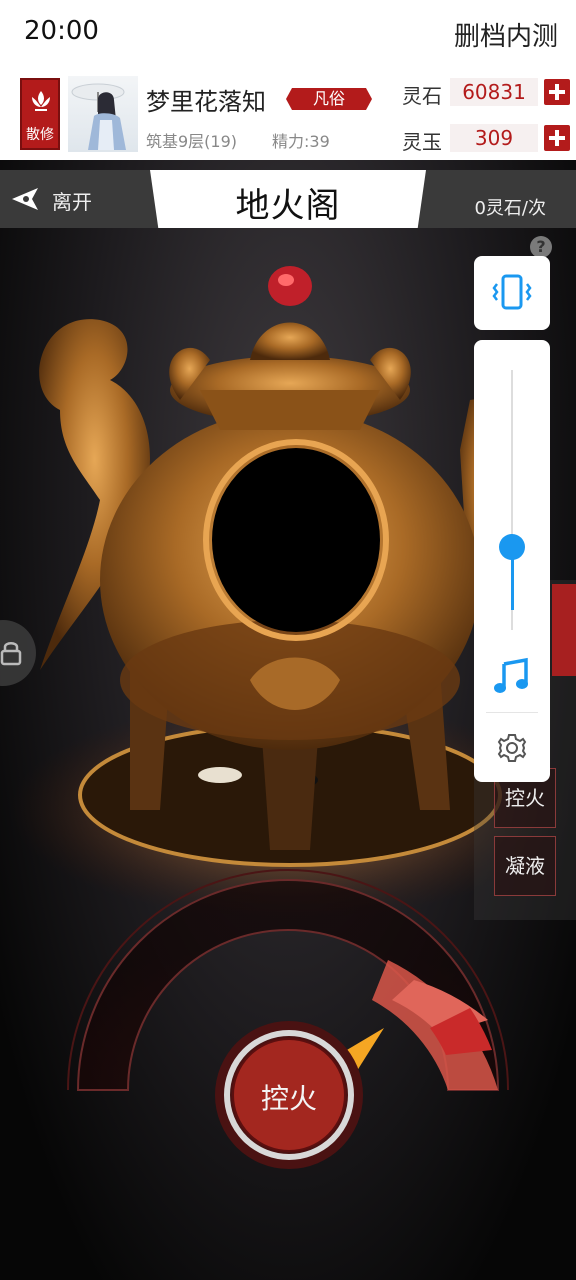  I want to click on sect-label: 散修, so click(40, 135).